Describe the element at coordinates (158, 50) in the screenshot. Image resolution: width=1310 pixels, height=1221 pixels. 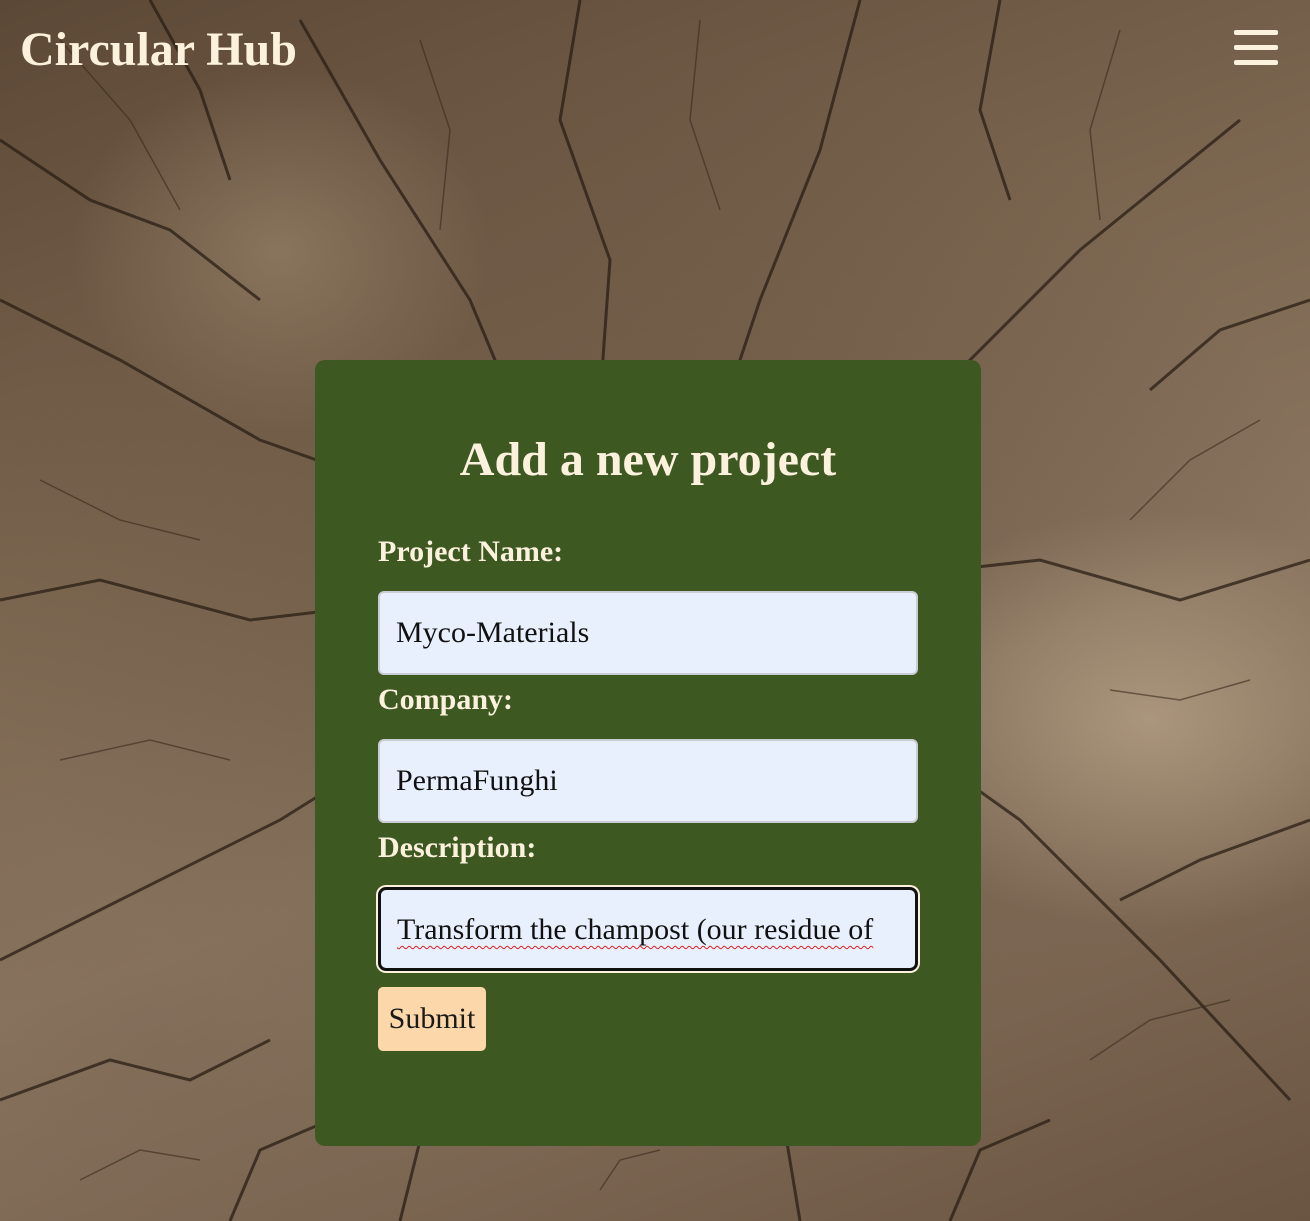
I see `site-brand-title: Circular Hub` at that location.